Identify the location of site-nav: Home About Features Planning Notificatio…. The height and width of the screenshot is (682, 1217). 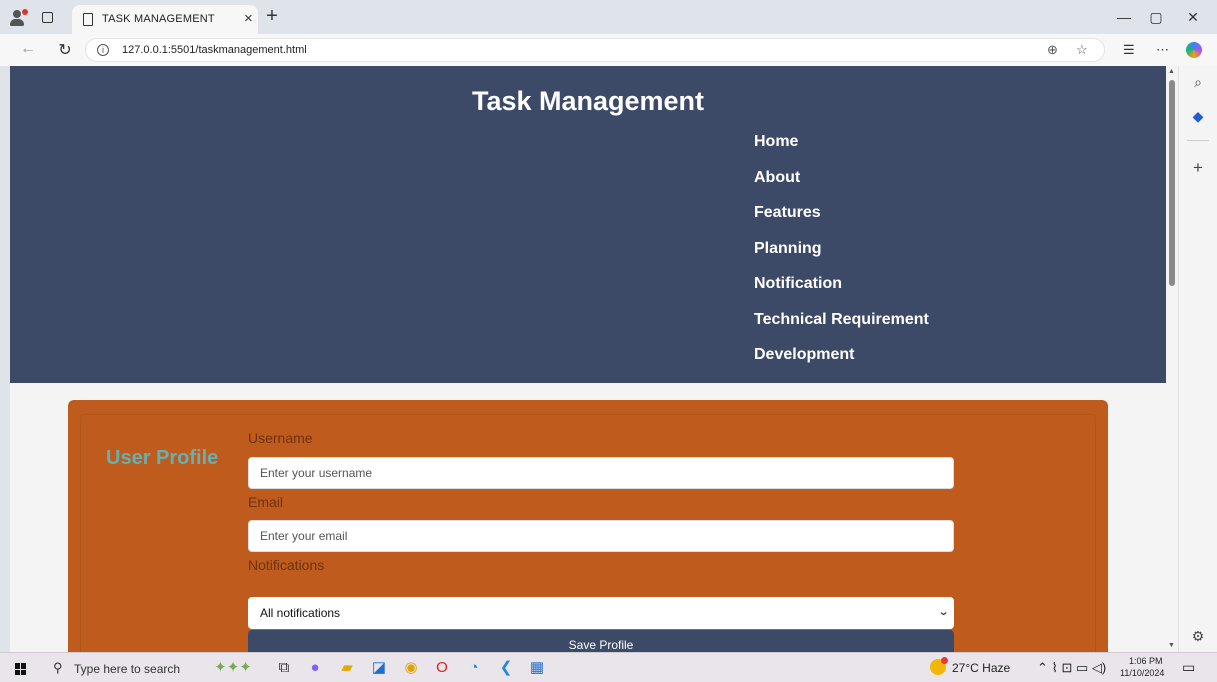
(841, 256).